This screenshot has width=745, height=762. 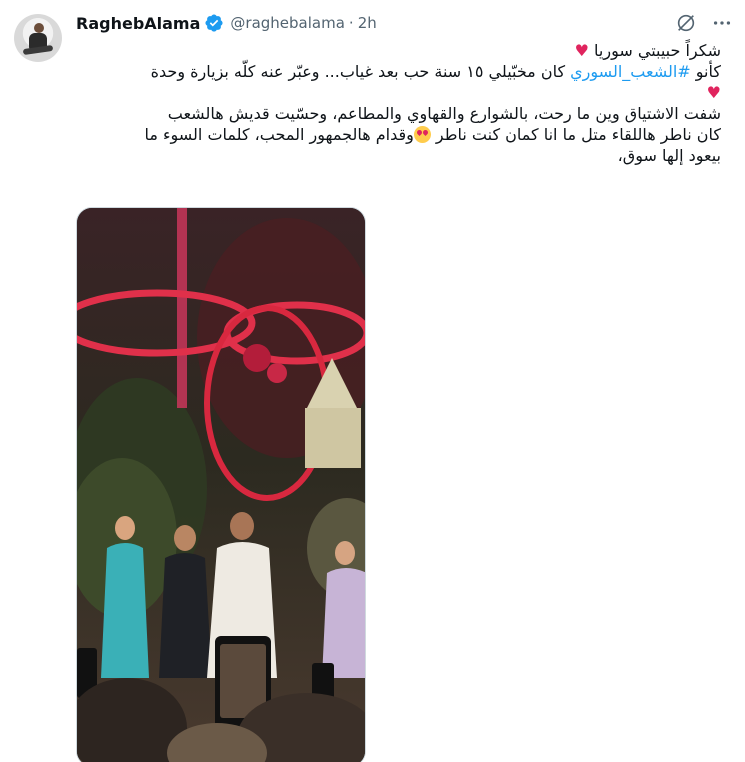 What do you see at coordinates (226, 23) in the screenshot?
I see `tweet-header: RaghebAlama @raghebalama · 2h` at bounding box center [226, 23].